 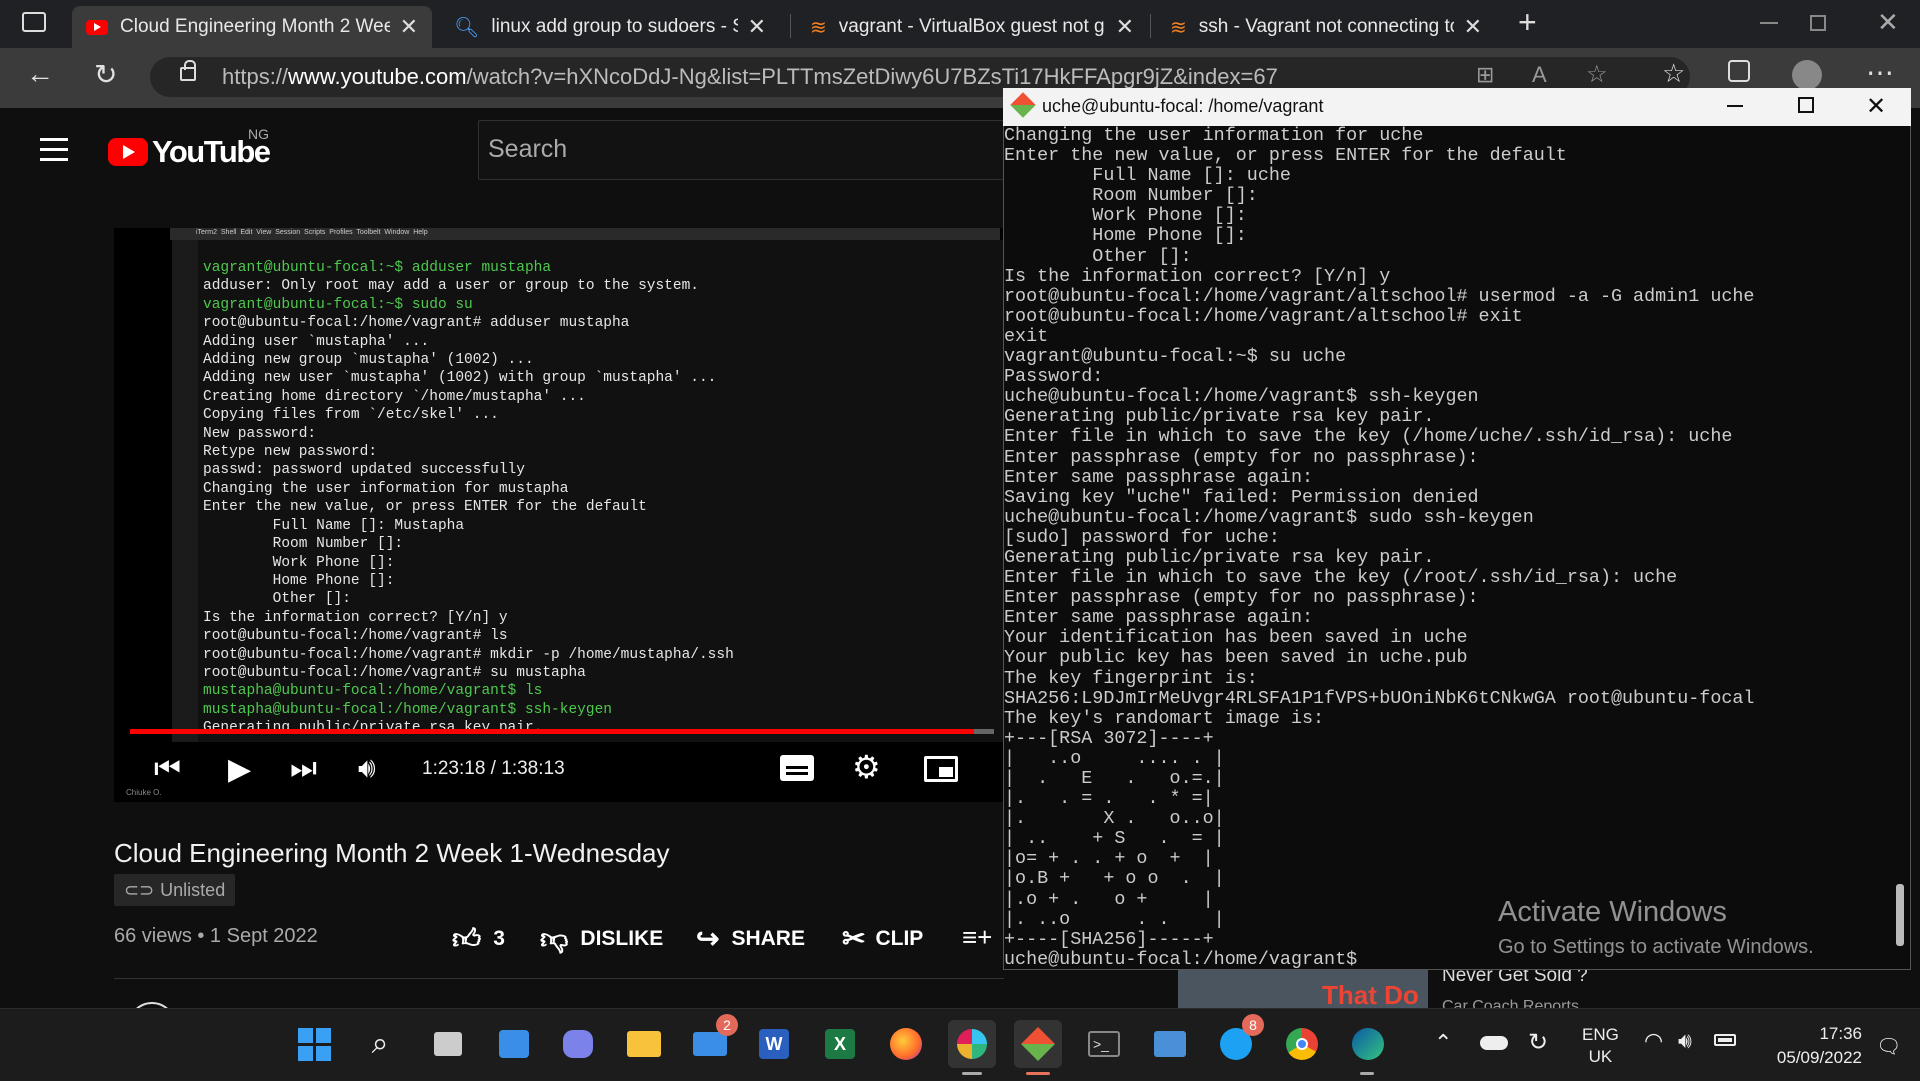 What do you see at coordinates (1725, 1040) in the screenshot?
I see `battery-icon` at bounding box center [1725, 1040].